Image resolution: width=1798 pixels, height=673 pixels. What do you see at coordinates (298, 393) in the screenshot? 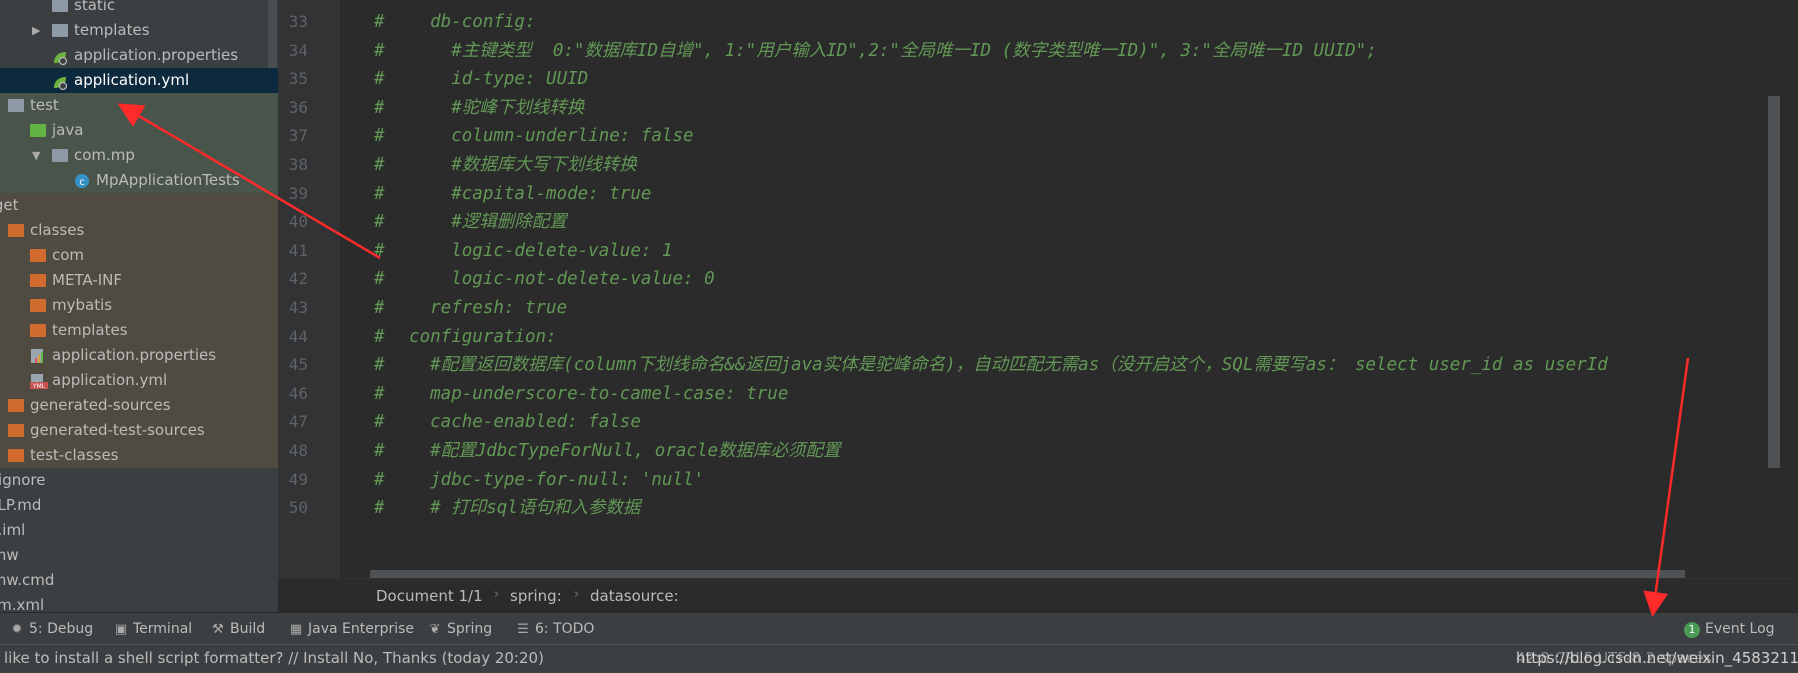
I see `line-number: 46` at bounding box center [298, 393].